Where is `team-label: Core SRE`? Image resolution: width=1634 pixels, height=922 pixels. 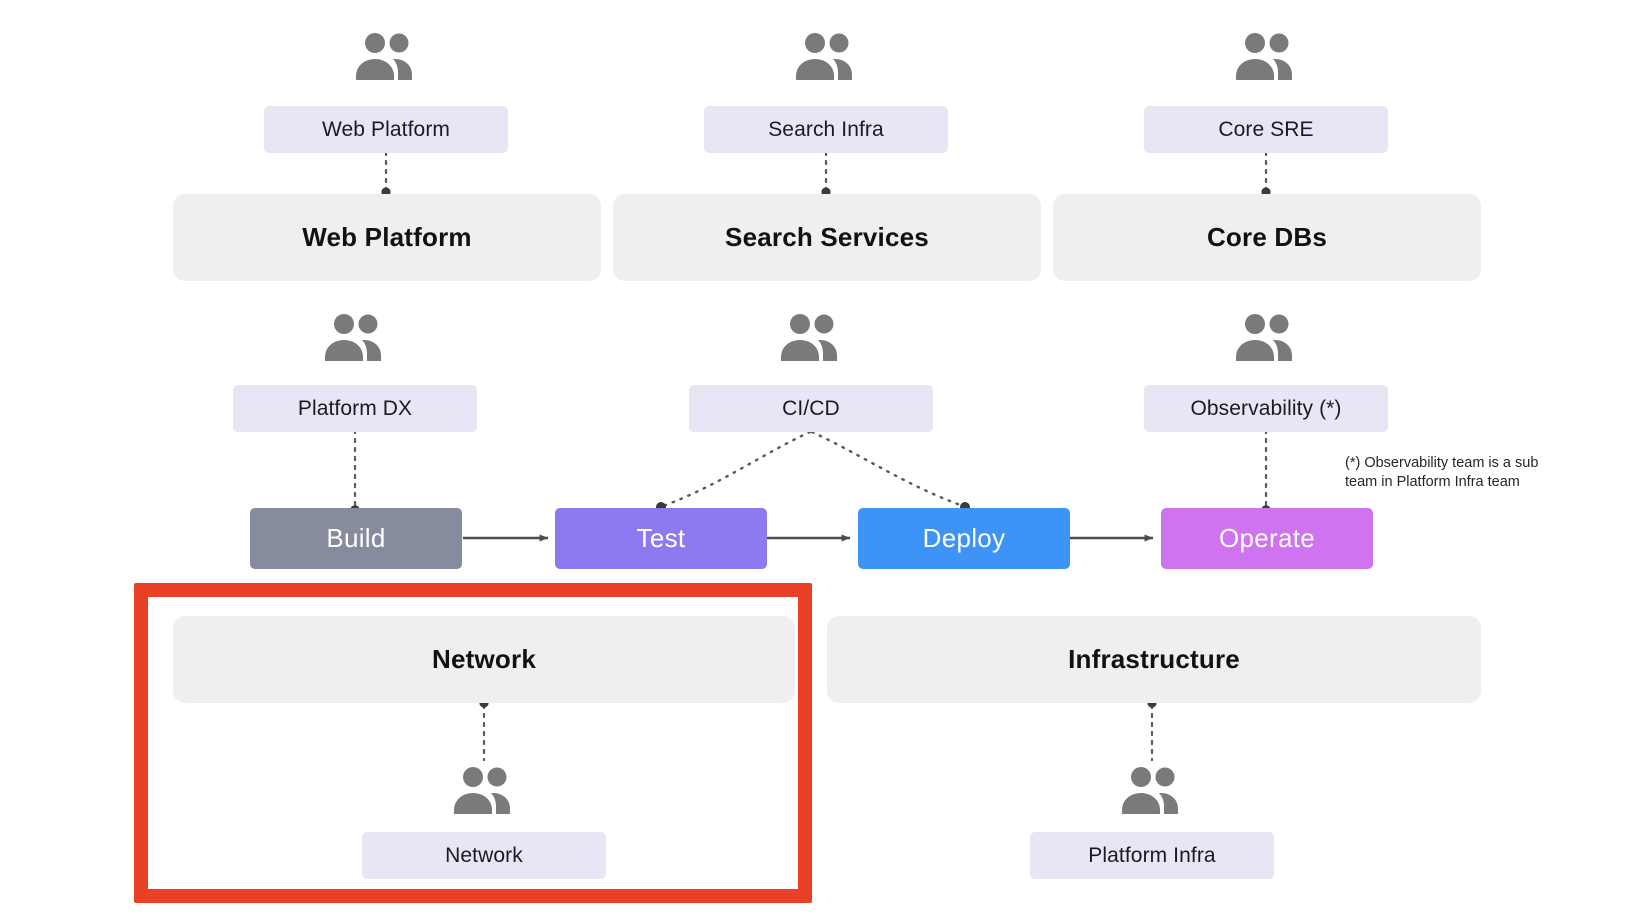
team-label: Core SRE is located at coordinates (1266, 129).